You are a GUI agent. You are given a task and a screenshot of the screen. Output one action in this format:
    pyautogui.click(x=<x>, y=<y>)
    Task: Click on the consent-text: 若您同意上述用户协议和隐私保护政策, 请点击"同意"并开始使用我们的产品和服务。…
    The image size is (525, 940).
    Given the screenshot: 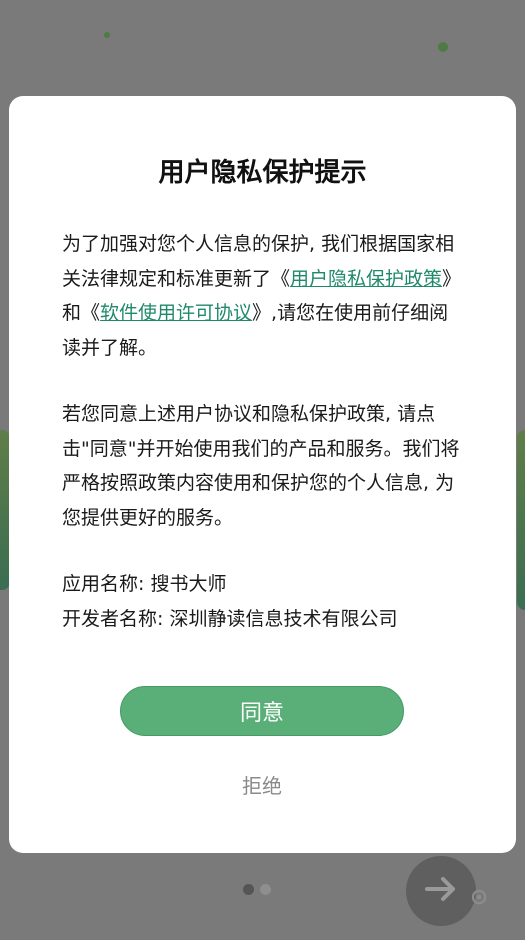 What is the action you would take?
    pyautogui.click(x=261, y=466)
    